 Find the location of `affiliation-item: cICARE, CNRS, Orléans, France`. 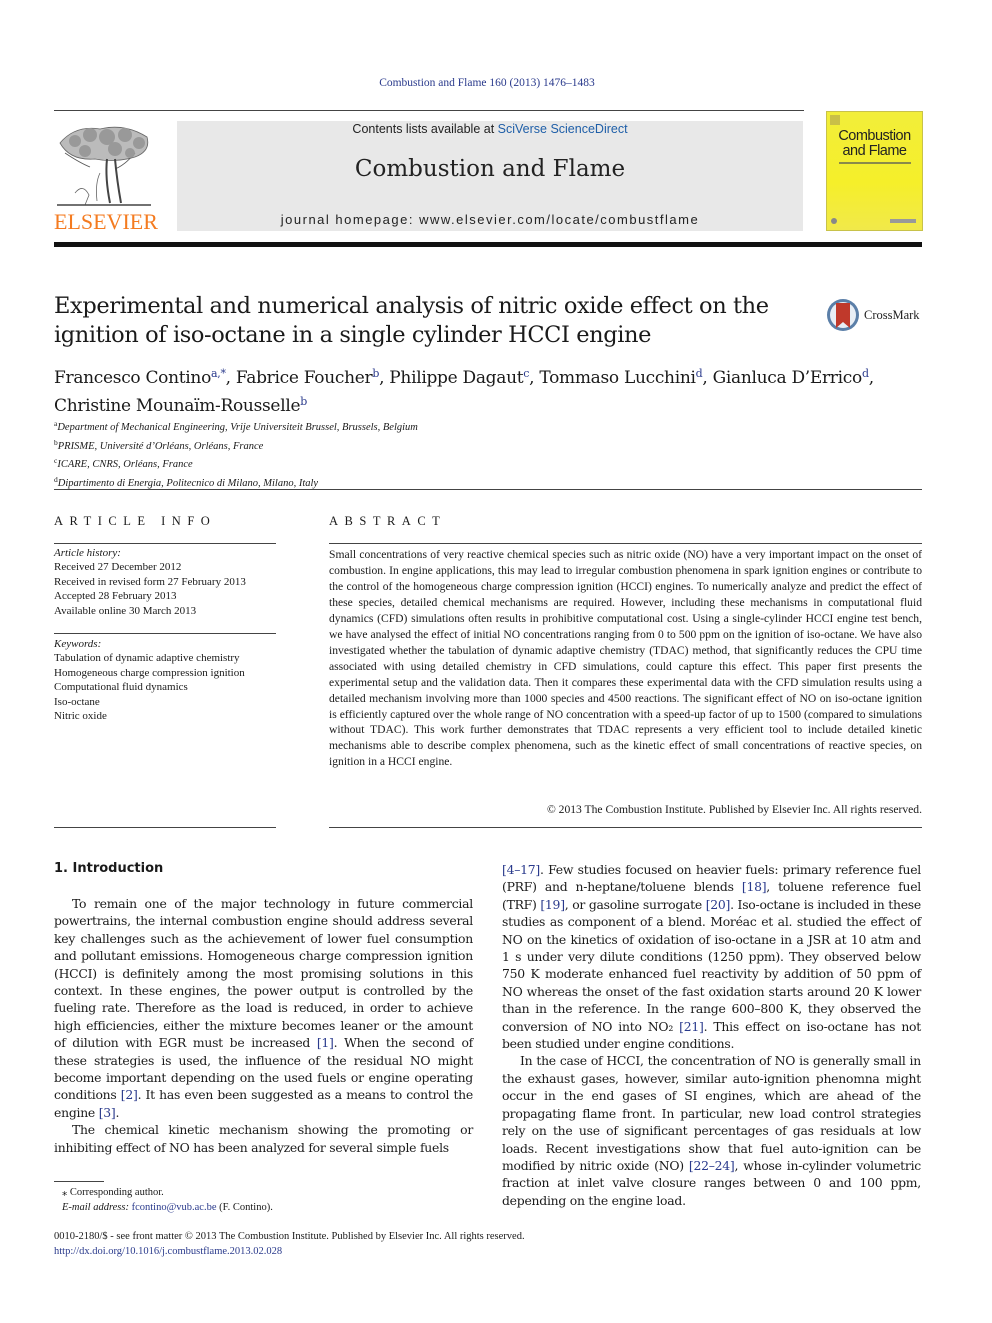

affiliation-item: cICARE, CNRS, Orléans, France is located at coordinates (354, 463).